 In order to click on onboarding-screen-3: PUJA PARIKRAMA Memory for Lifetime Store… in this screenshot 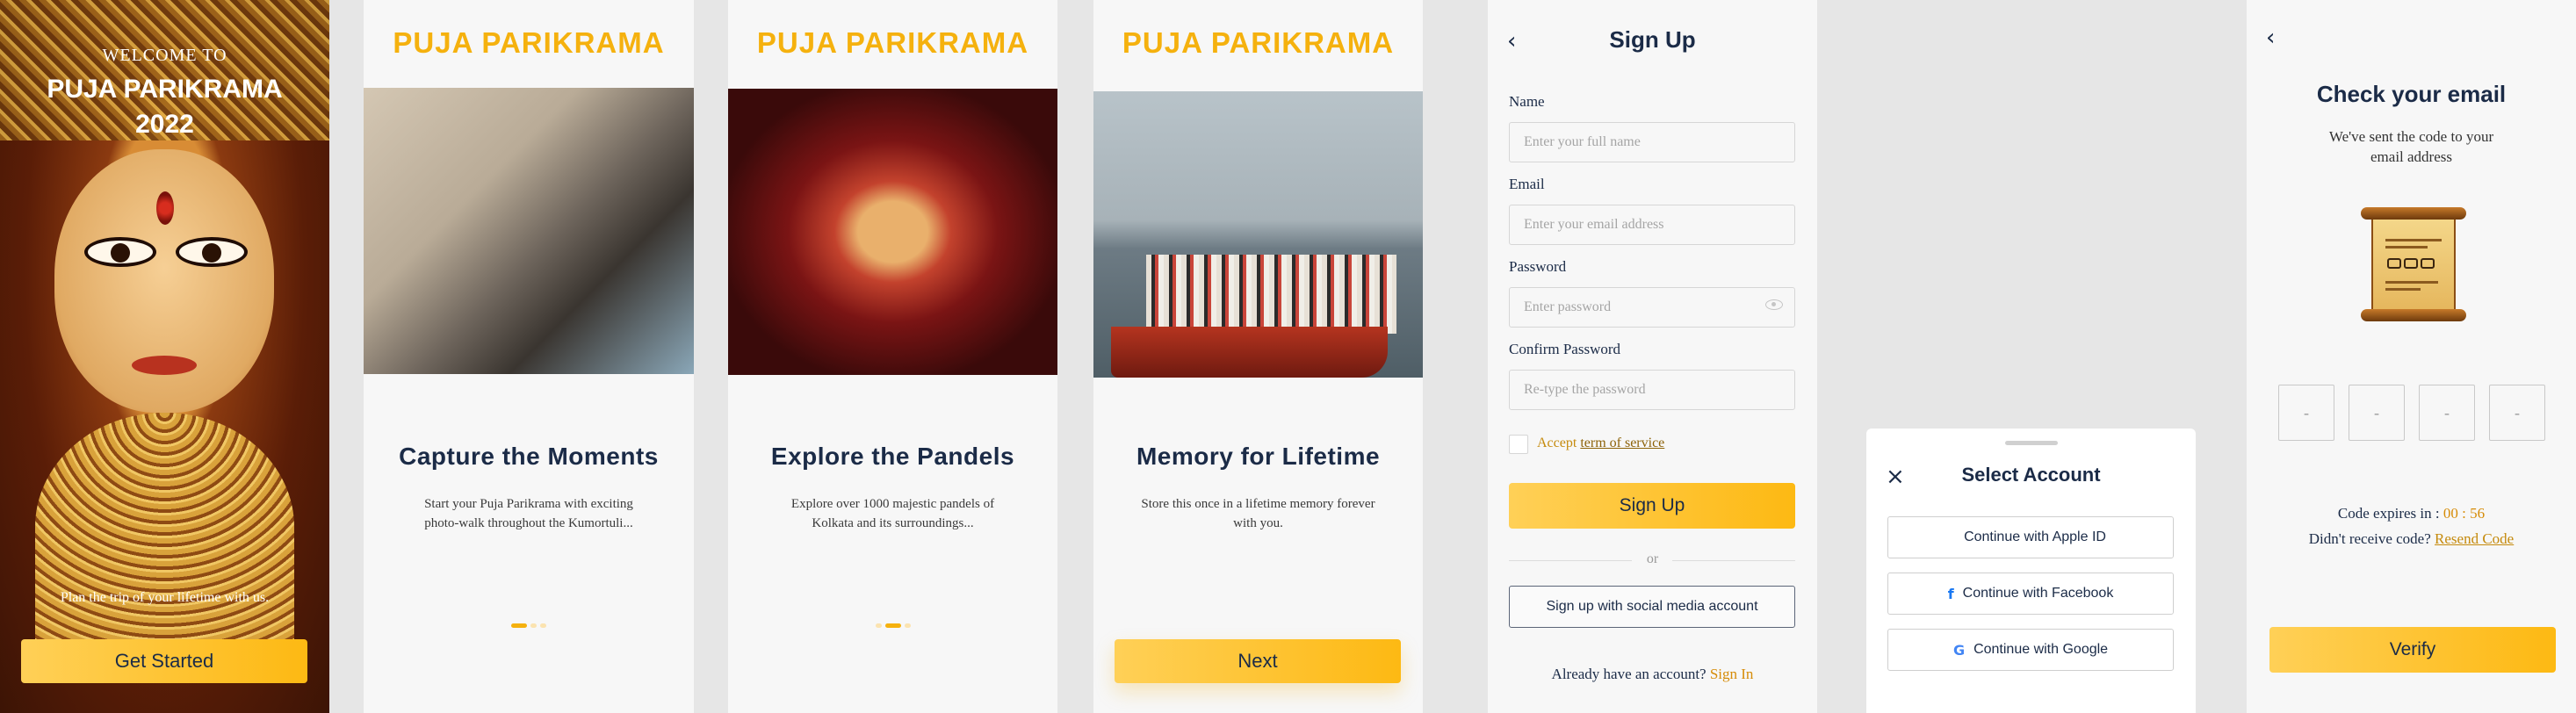, I will do `click(1258, 356)`.